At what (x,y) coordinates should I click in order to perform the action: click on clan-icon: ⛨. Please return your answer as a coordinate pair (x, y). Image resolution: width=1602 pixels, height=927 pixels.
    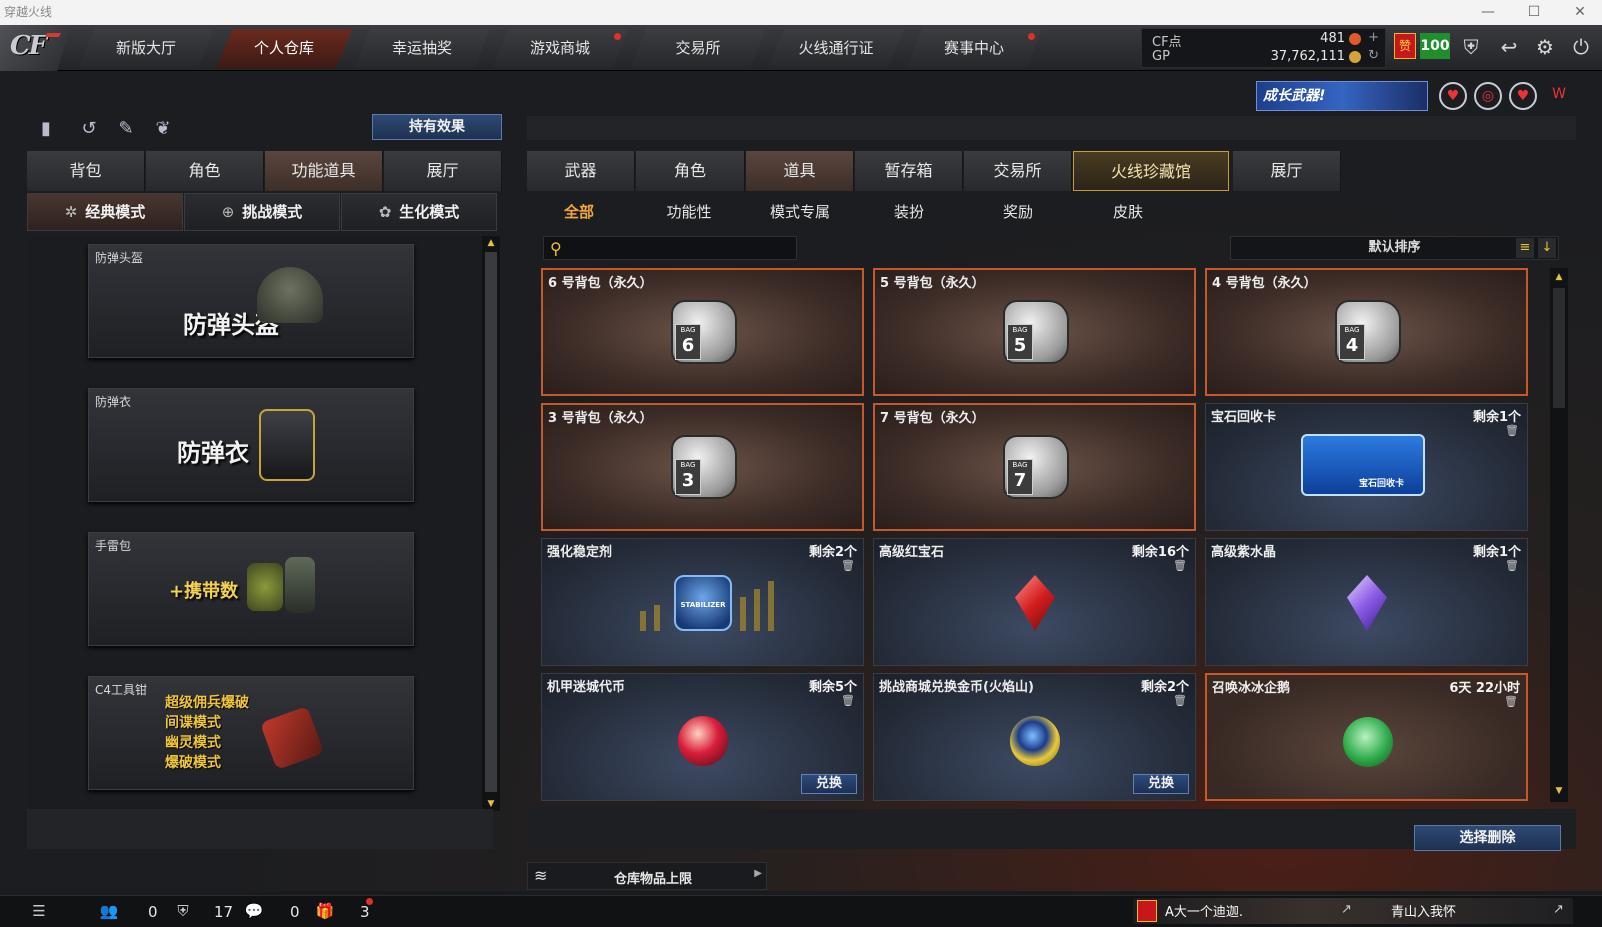
    Looking at the image, I should click on (183, 911).